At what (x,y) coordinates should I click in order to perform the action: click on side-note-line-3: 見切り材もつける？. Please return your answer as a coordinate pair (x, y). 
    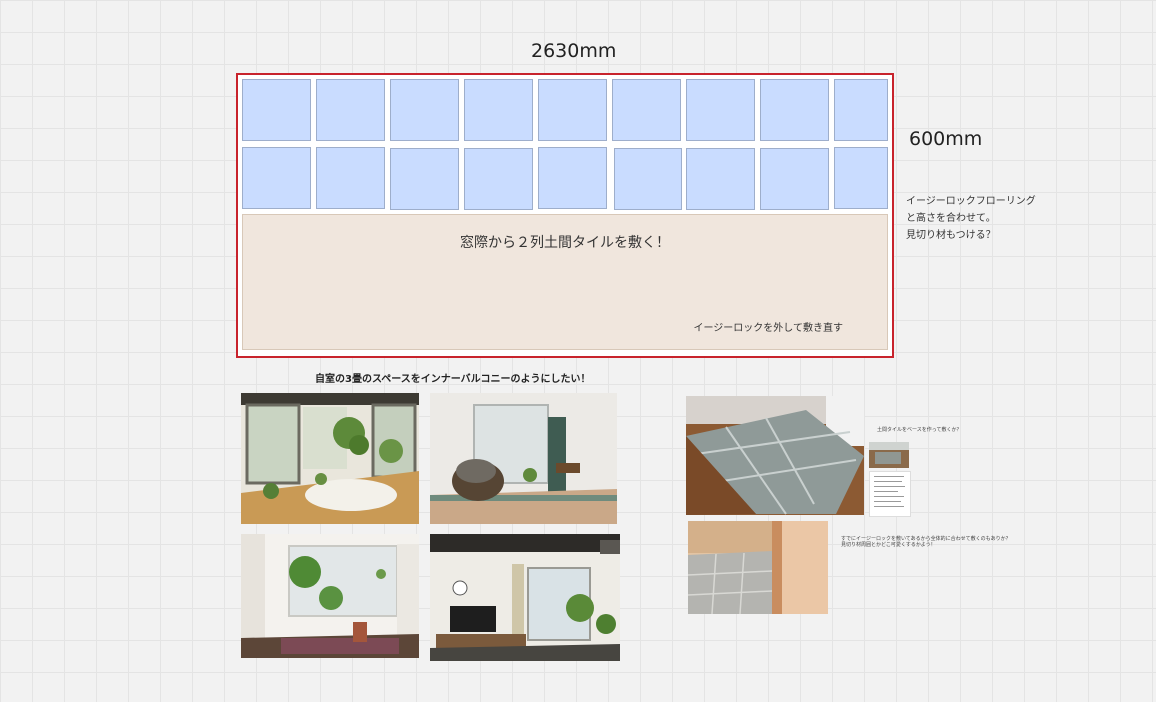
    Looking at the image, I should click on (951, 235).